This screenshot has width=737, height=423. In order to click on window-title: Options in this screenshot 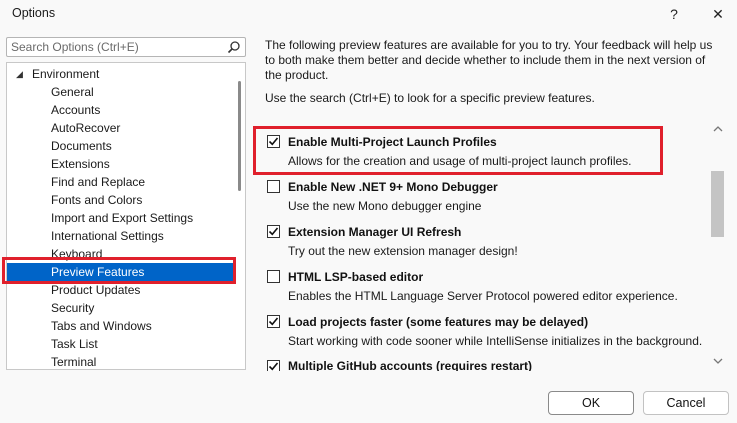, I will do `click(34, 13)`.